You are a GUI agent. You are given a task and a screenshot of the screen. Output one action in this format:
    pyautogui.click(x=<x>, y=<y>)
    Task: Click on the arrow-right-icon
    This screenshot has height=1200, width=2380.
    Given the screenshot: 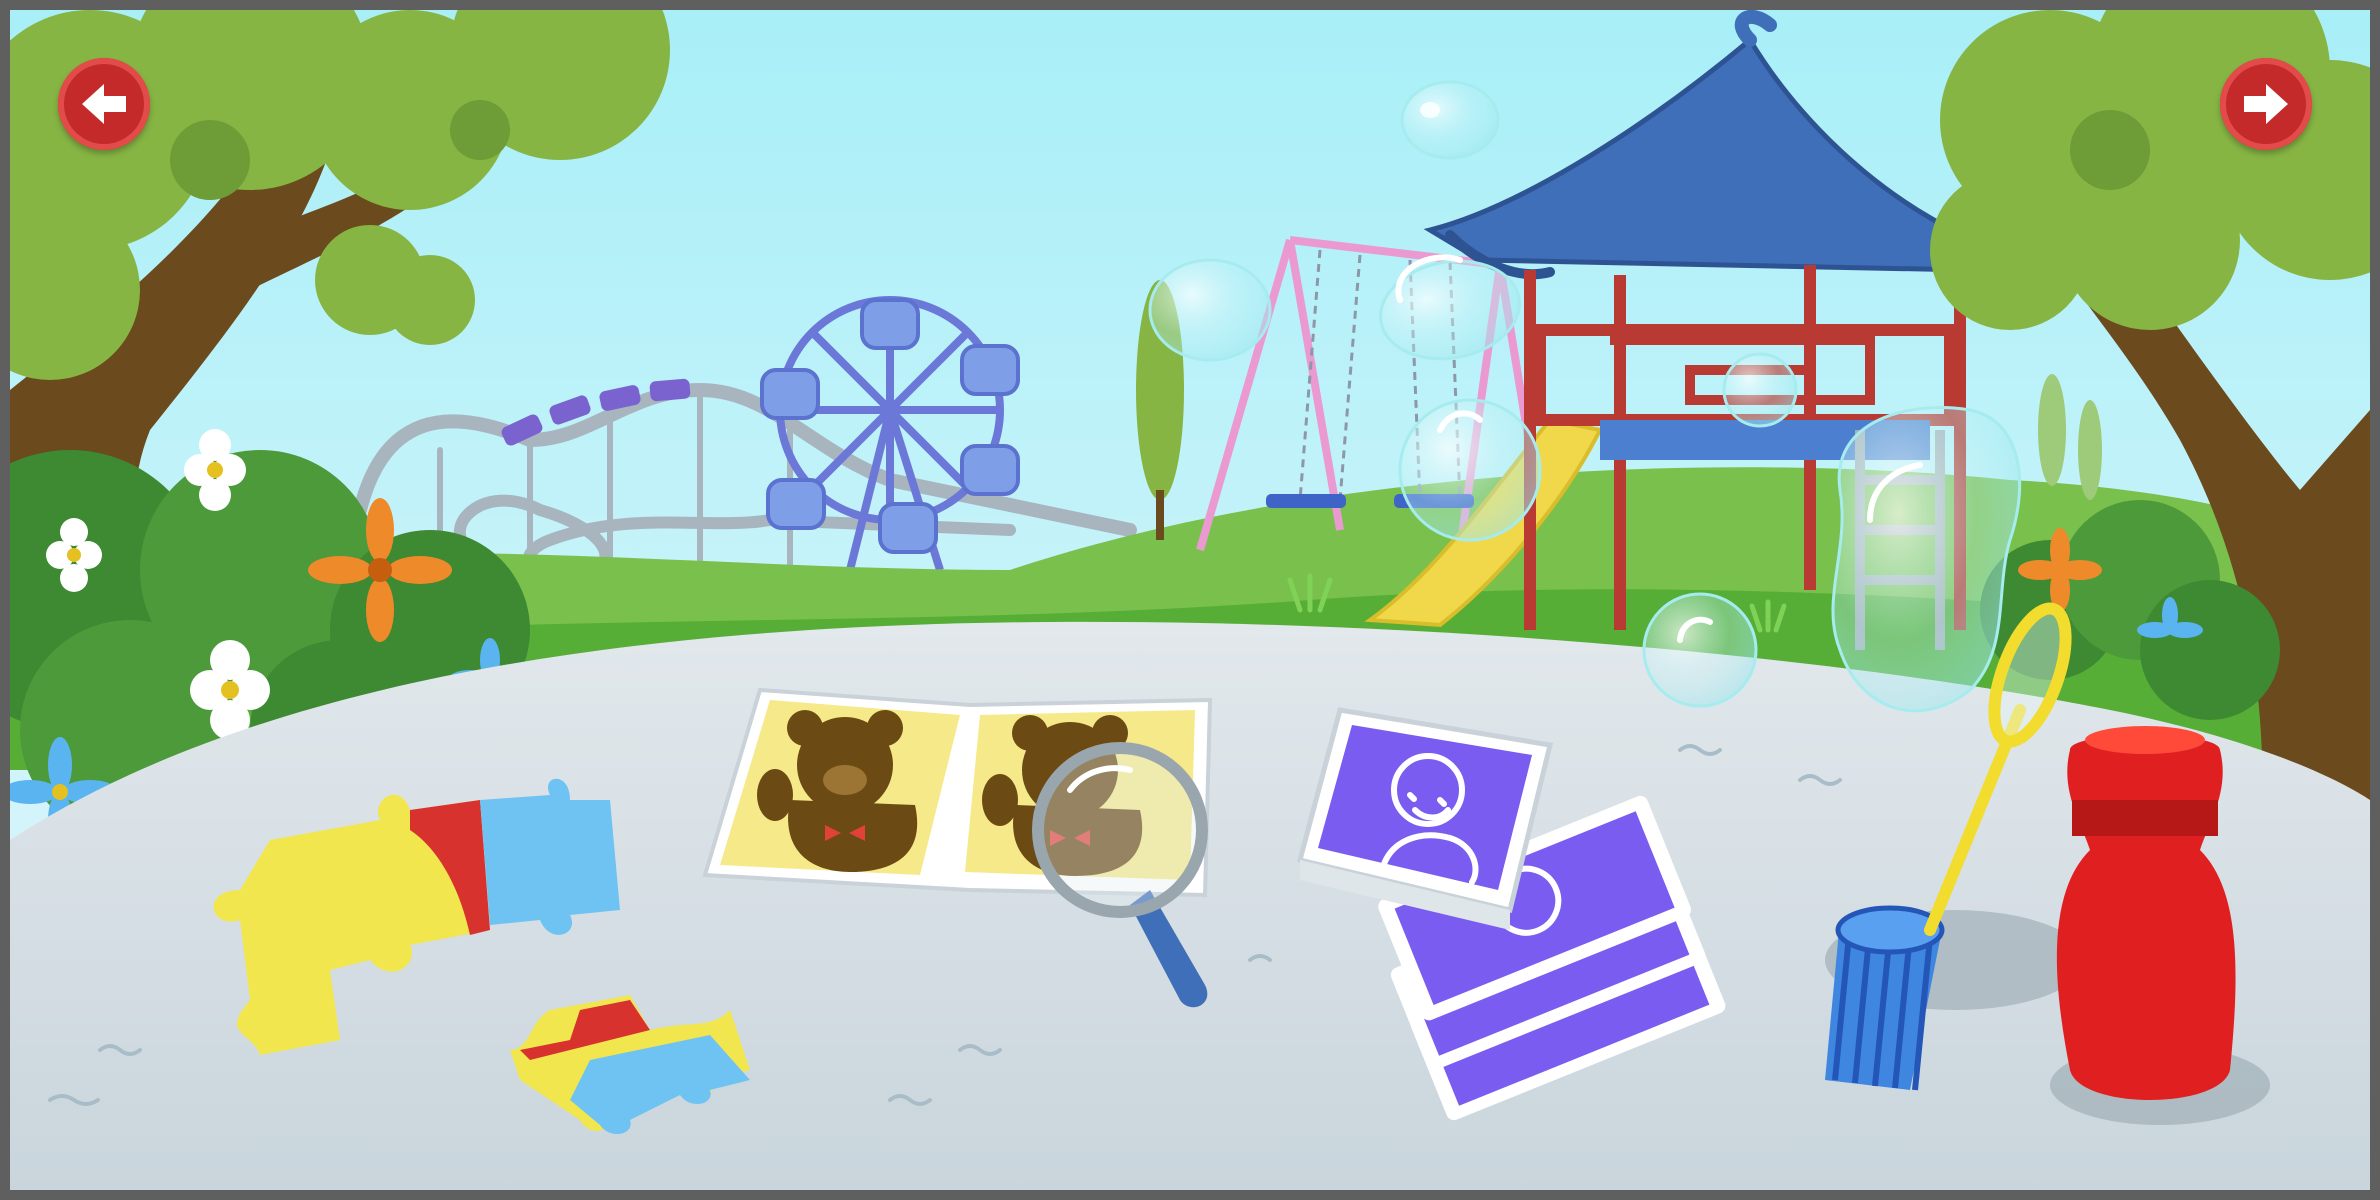 What is the action you would take?
    pyautogui.click(x=2266, y=104)
    